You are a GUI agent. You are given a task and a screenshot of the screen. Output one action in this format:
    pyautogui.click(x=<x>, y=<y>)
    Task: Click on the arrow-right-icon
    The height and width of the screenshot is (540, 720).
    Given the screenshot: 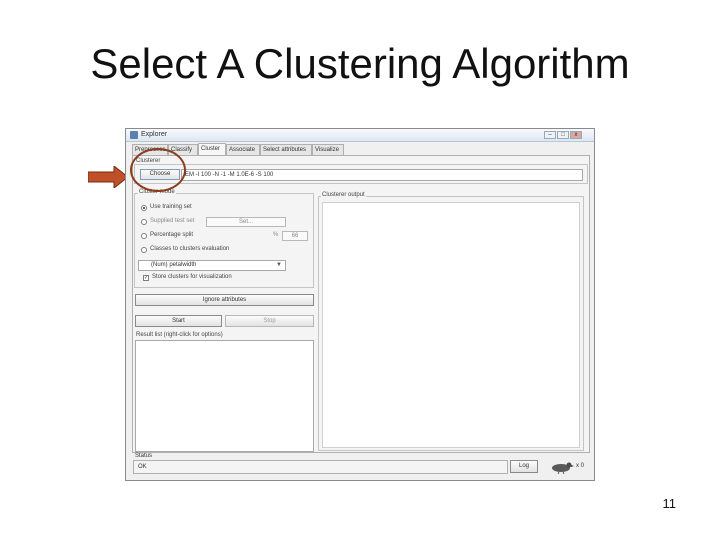 What is the action you would take?
    pyautogui.click(x=108, y=177)
    